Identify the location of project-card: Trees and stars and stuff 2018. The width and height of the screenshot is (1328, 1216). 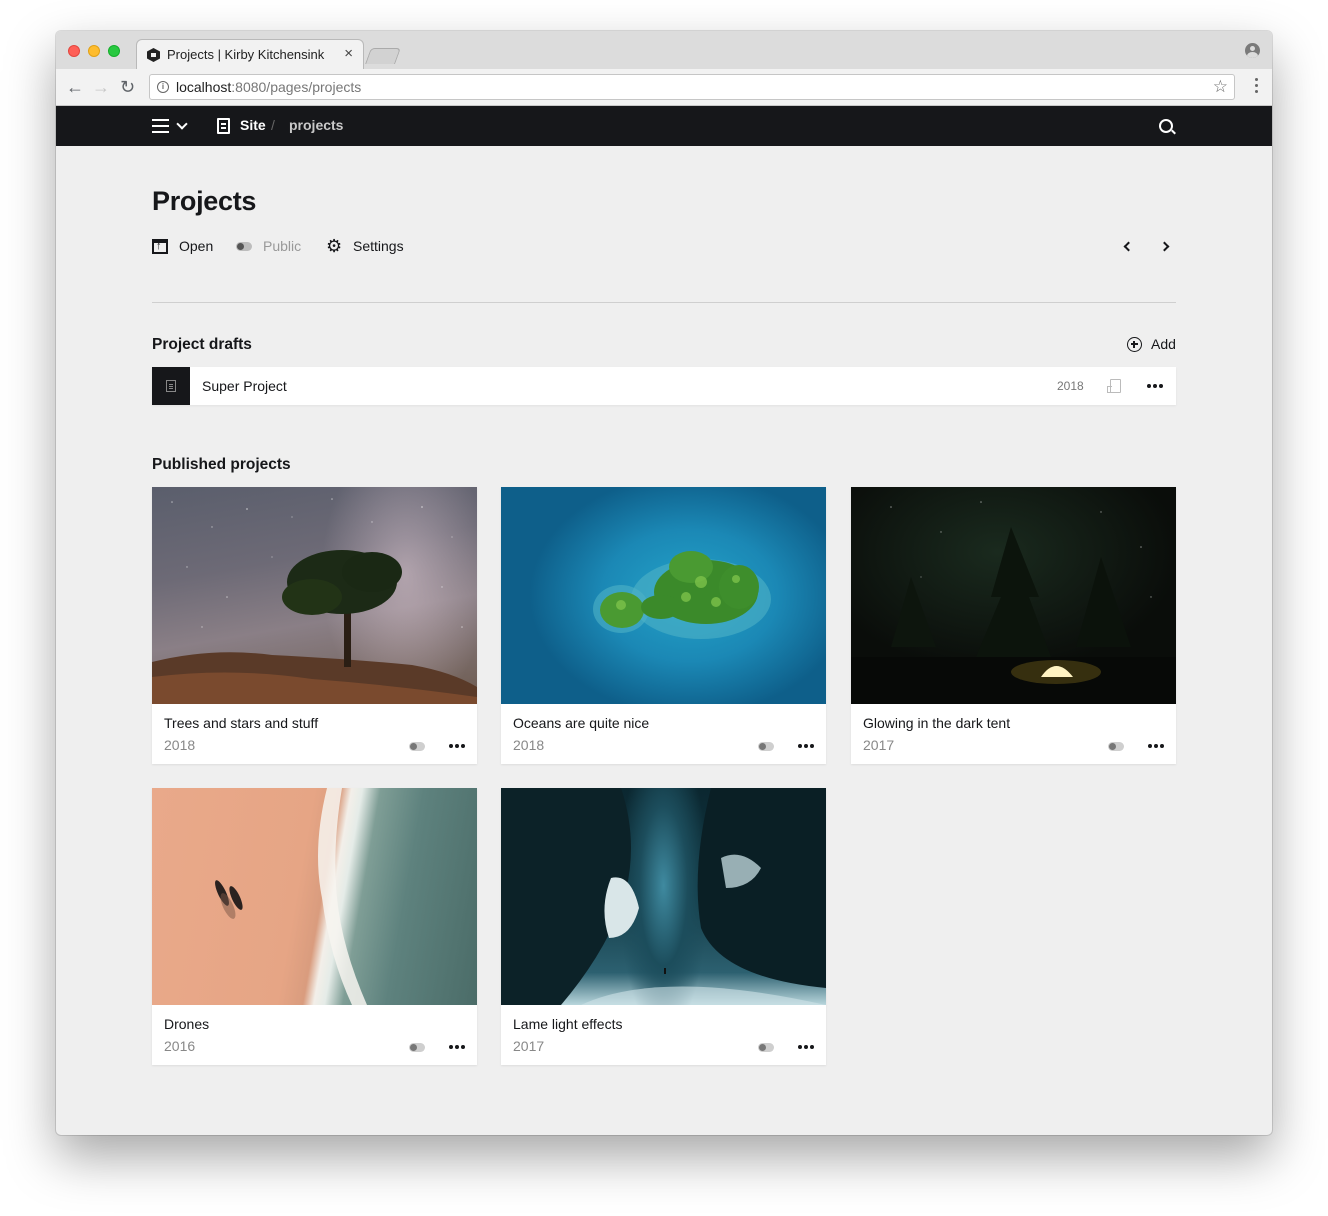
(314, 625).